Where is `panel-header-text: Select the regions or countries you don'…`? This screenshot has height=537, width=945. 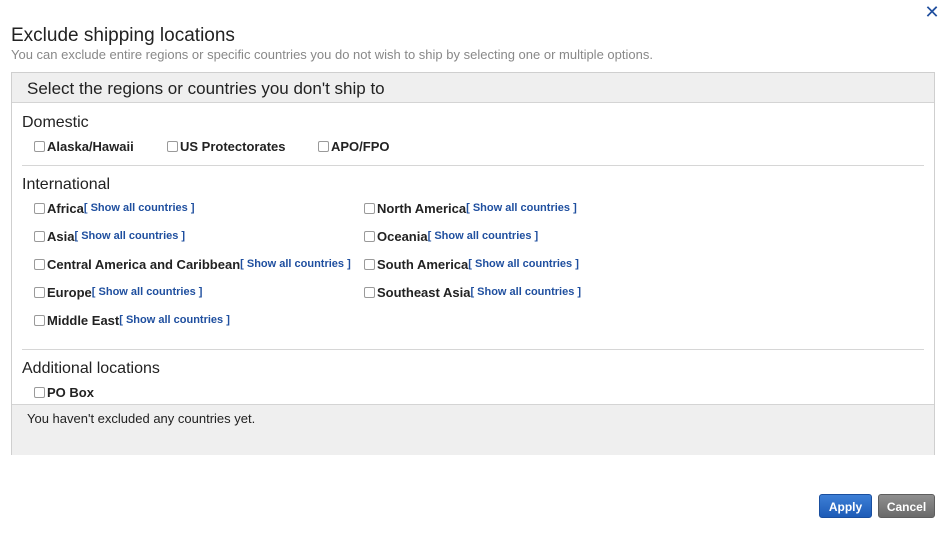
panel-header-text: Select the regions or countries you don'… is located at coordinates (206, 88).